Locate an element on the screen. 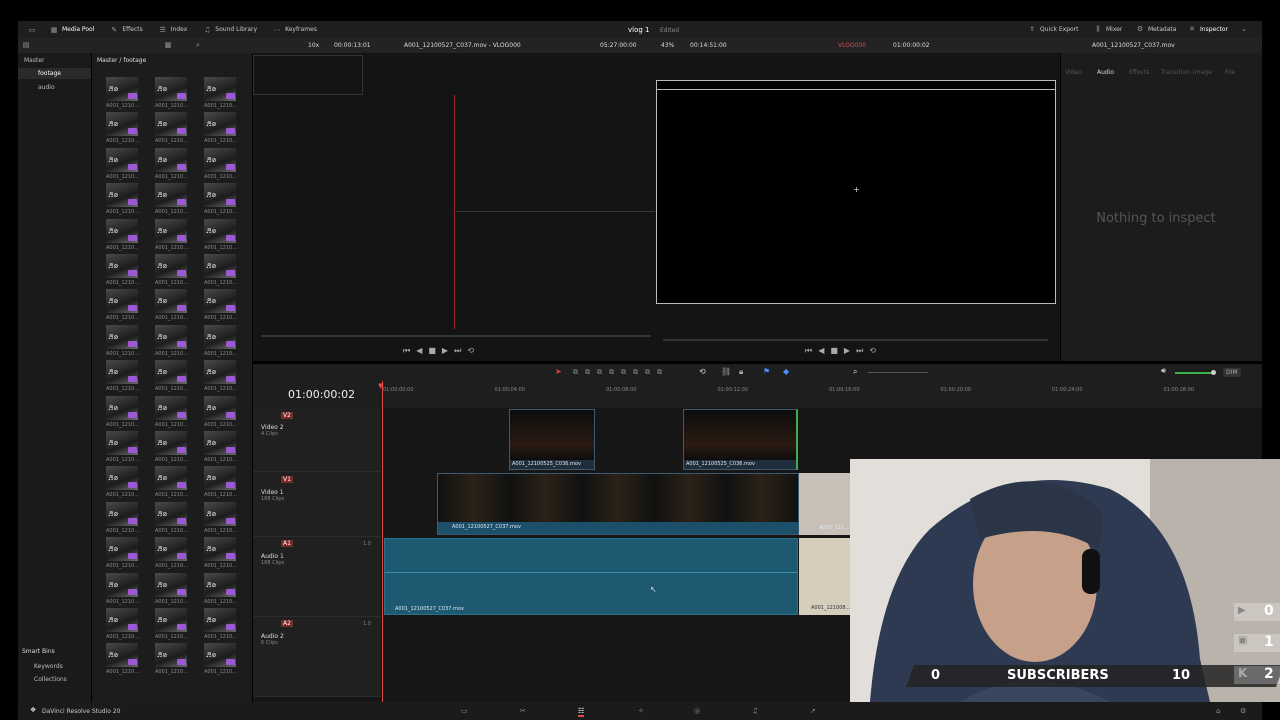 This screenshot has height=720, width=1280. media-page-icon: ▭ is located at coordinates (464, 711).